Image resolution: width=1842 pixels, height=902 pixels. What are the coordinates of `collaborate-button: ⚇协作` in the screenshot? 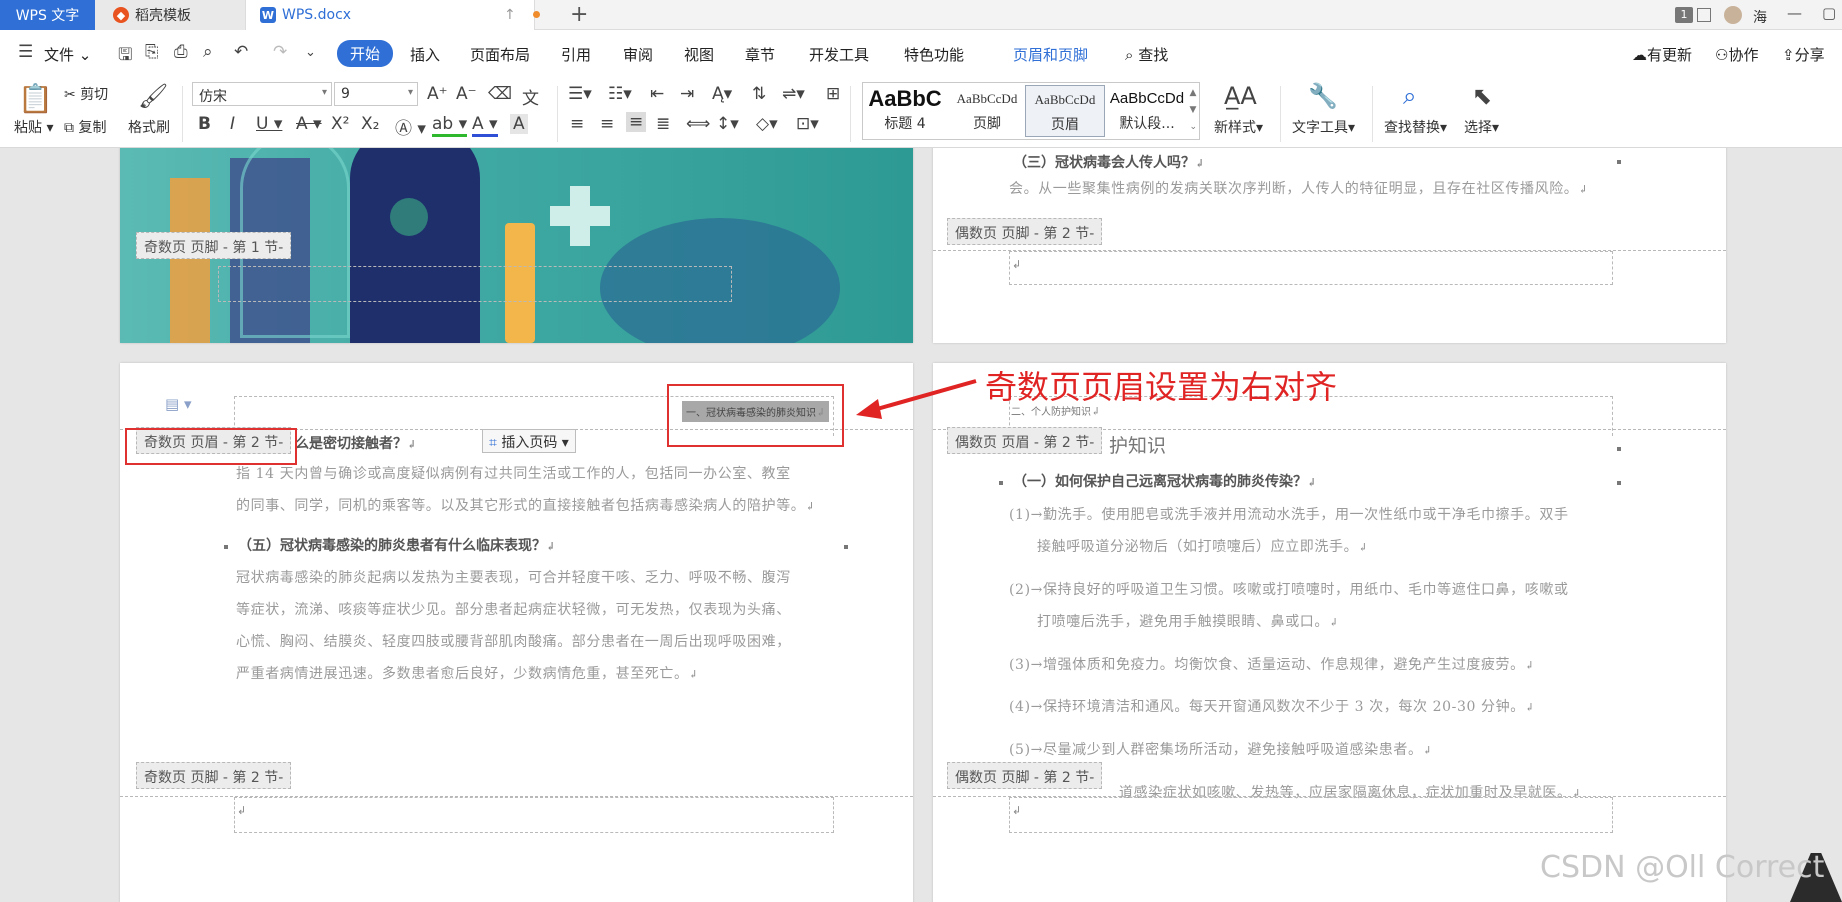 It's located at (1736, 54).